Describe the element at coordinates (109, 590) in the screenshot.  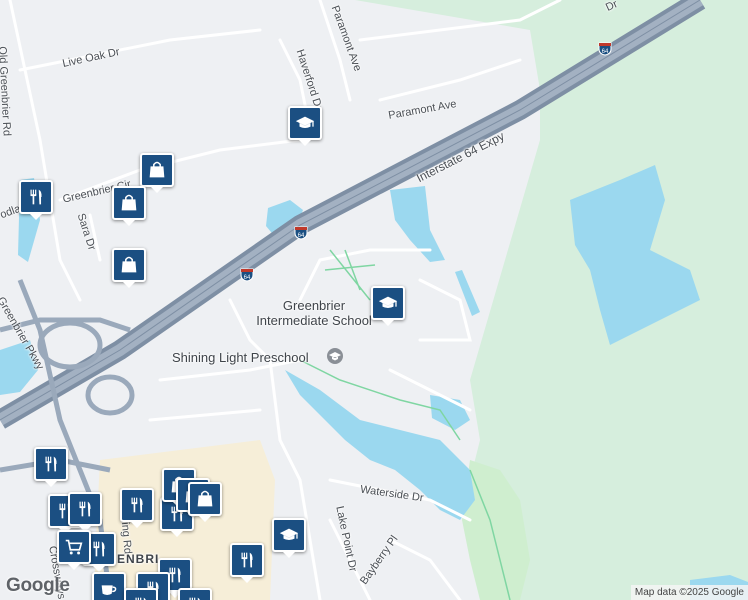
I see `coffee-cup-icon` at that location.